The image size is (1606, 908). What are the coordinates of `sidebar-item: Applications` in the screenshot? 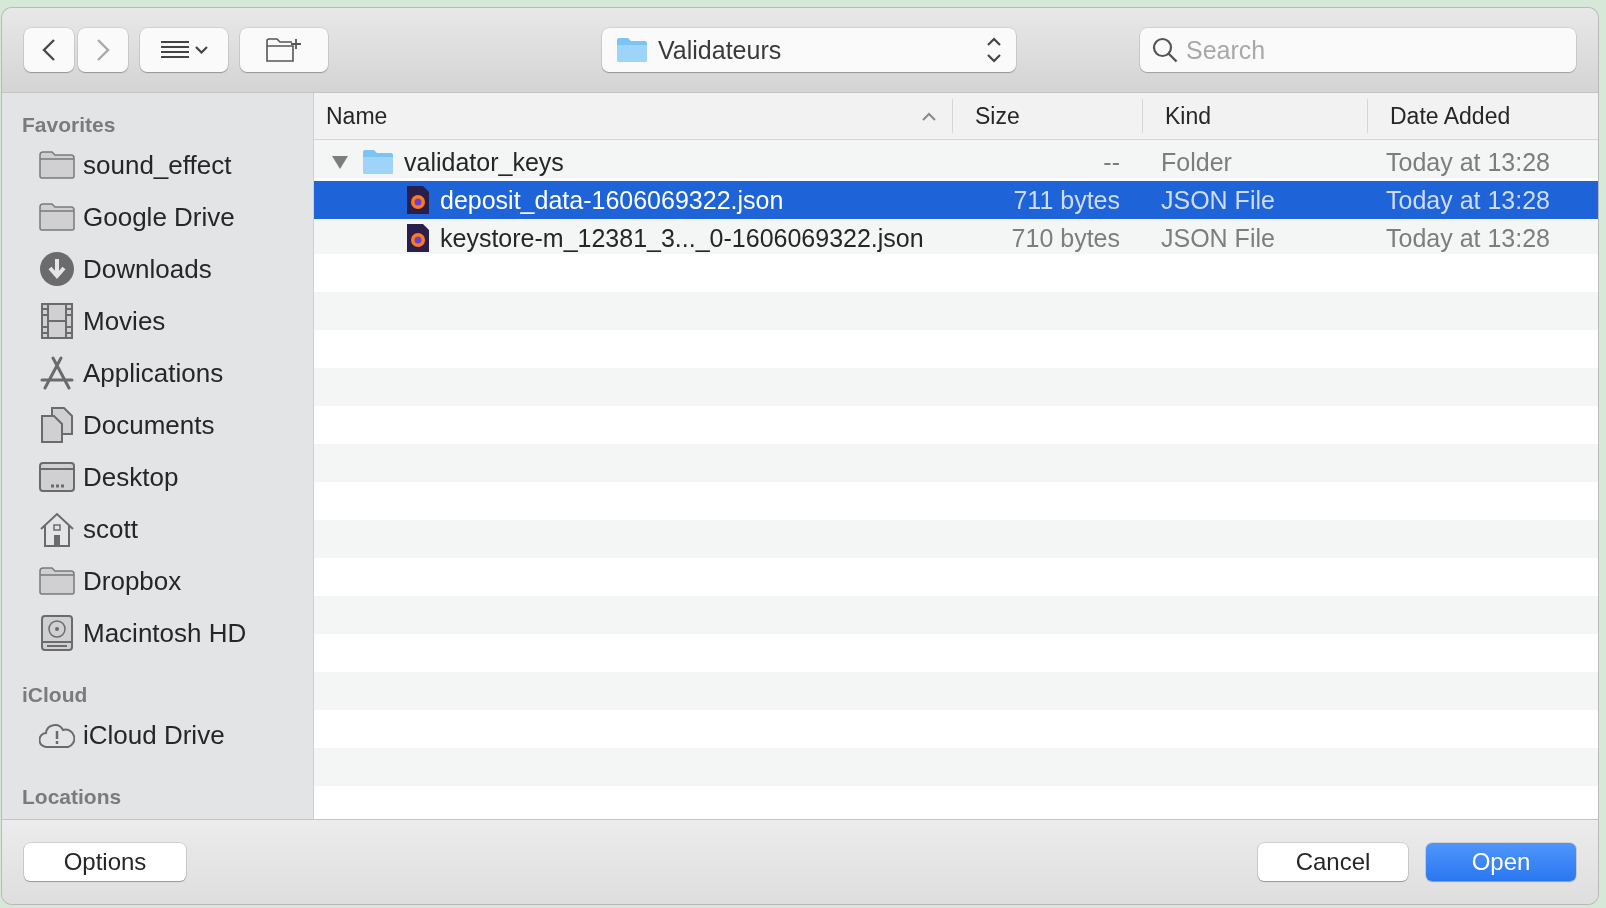 It's located at (157, 373).